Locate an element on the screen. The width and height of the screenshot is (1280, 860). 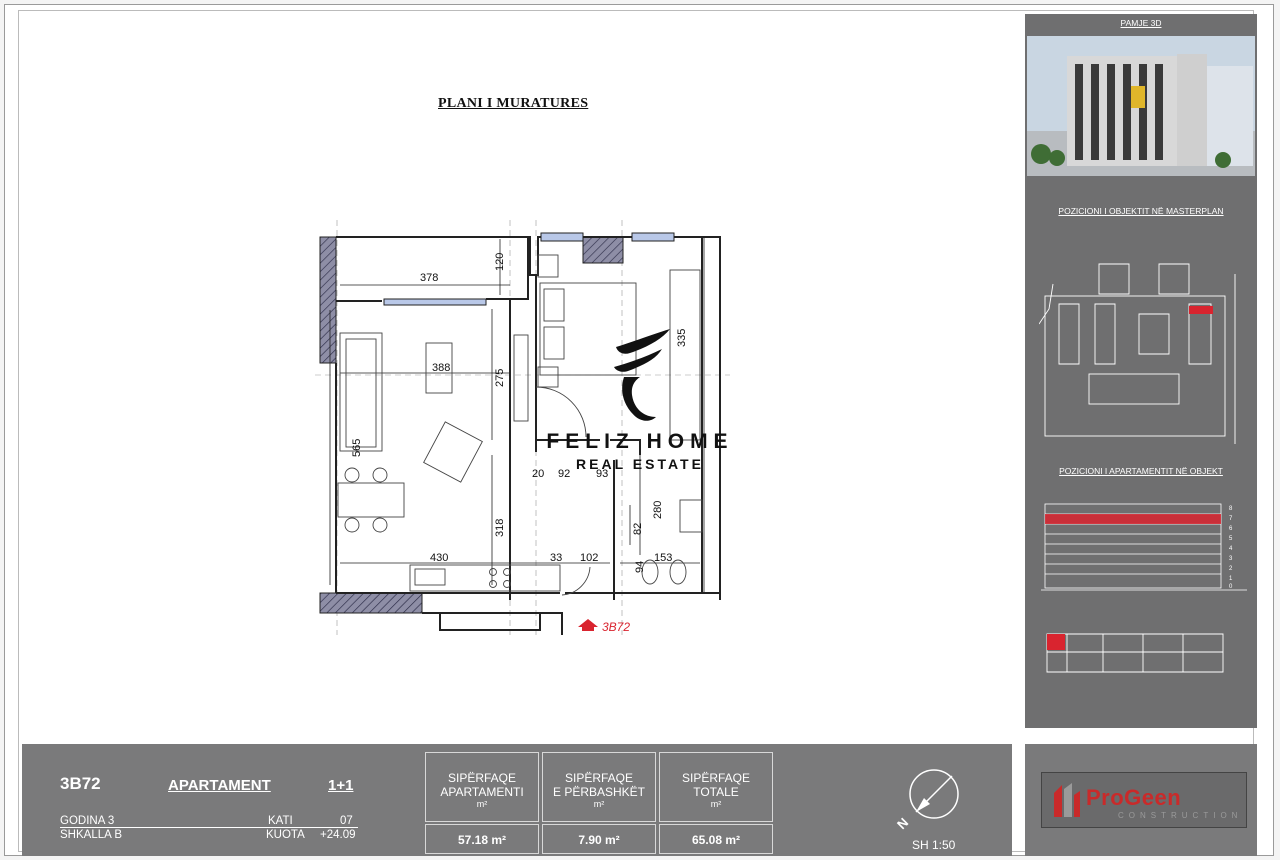
progeen-logo: ProGeen CONSTRUCTION is located at coordinates (1144, 800).